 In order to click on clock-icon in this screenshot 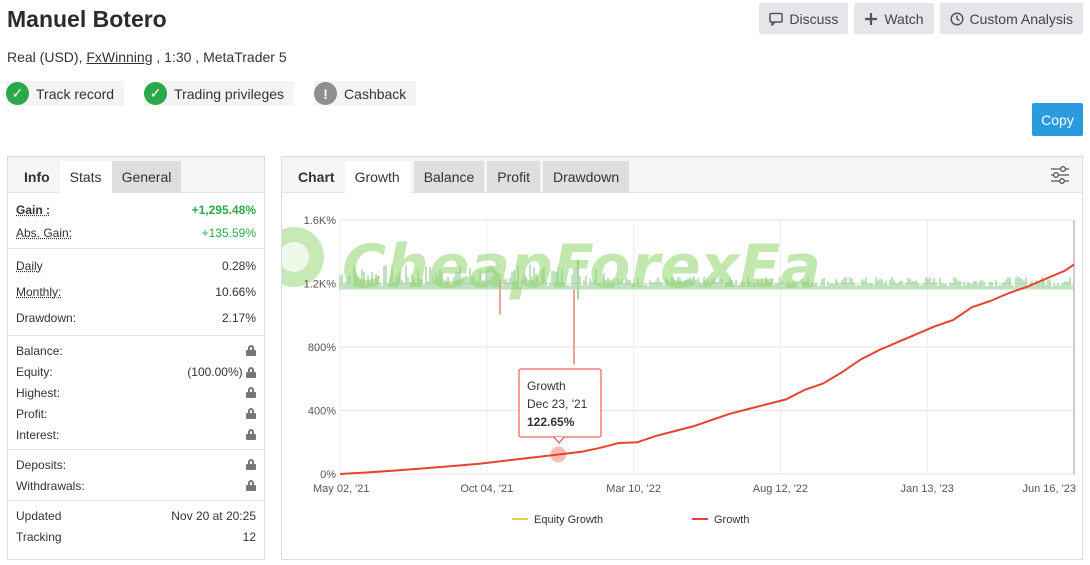, I will do `click(956, 18)`.